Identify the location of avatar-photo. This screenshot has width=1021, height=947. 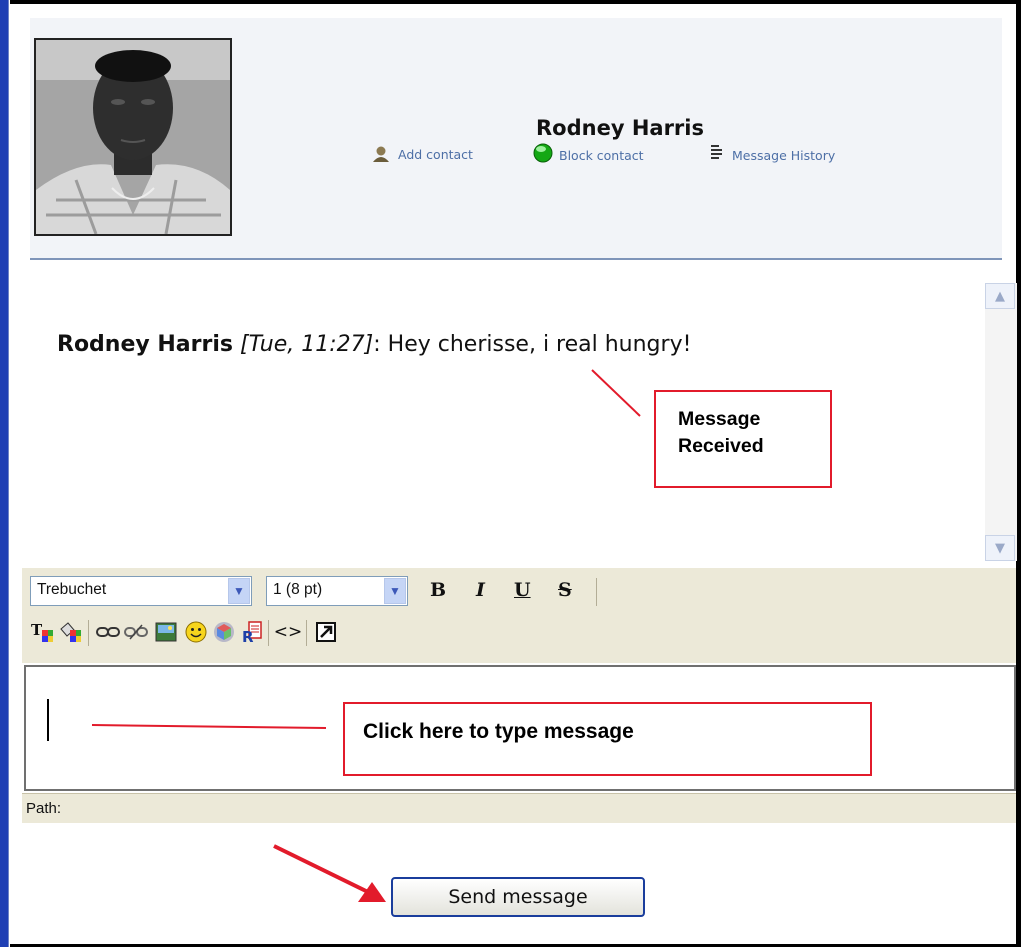
(133, 137).